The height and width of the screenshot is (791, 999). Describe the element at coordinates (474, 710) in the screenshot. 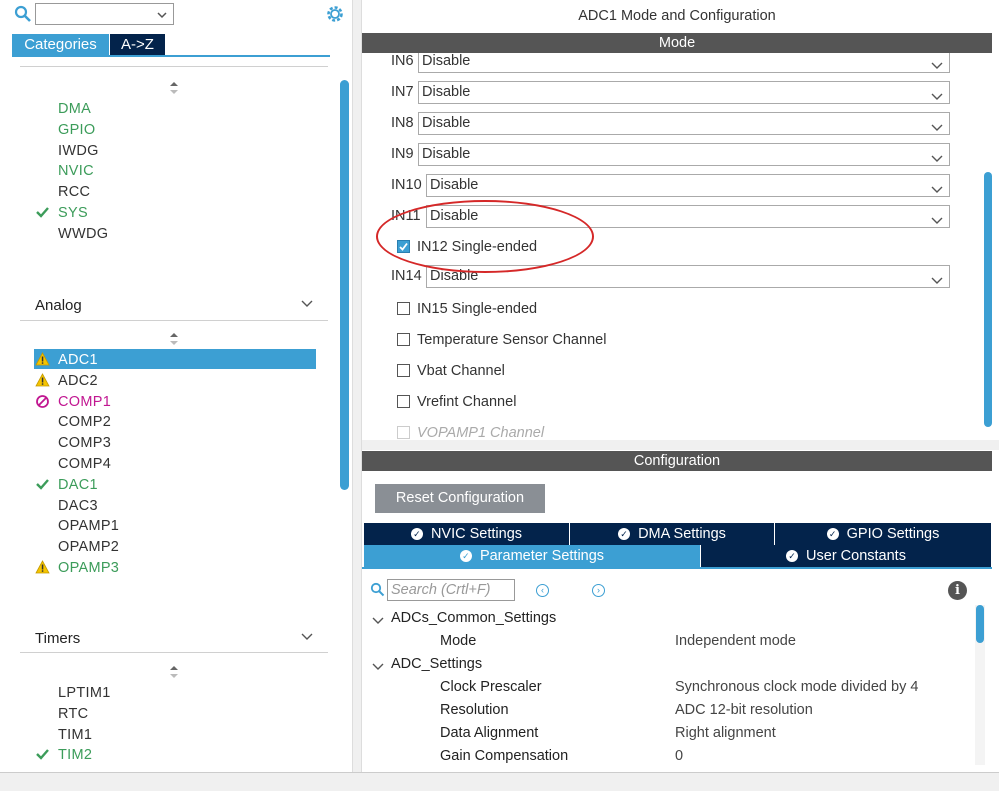

I see `param-name: Resolution` at that location.